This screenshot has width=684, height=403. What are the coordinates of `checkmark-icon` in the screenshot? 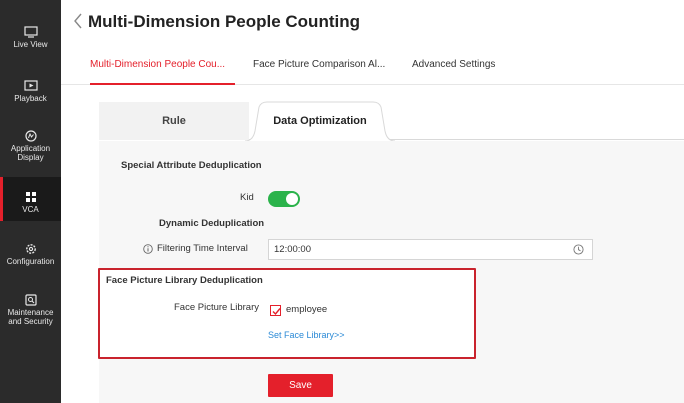 It's located at (276, 312).